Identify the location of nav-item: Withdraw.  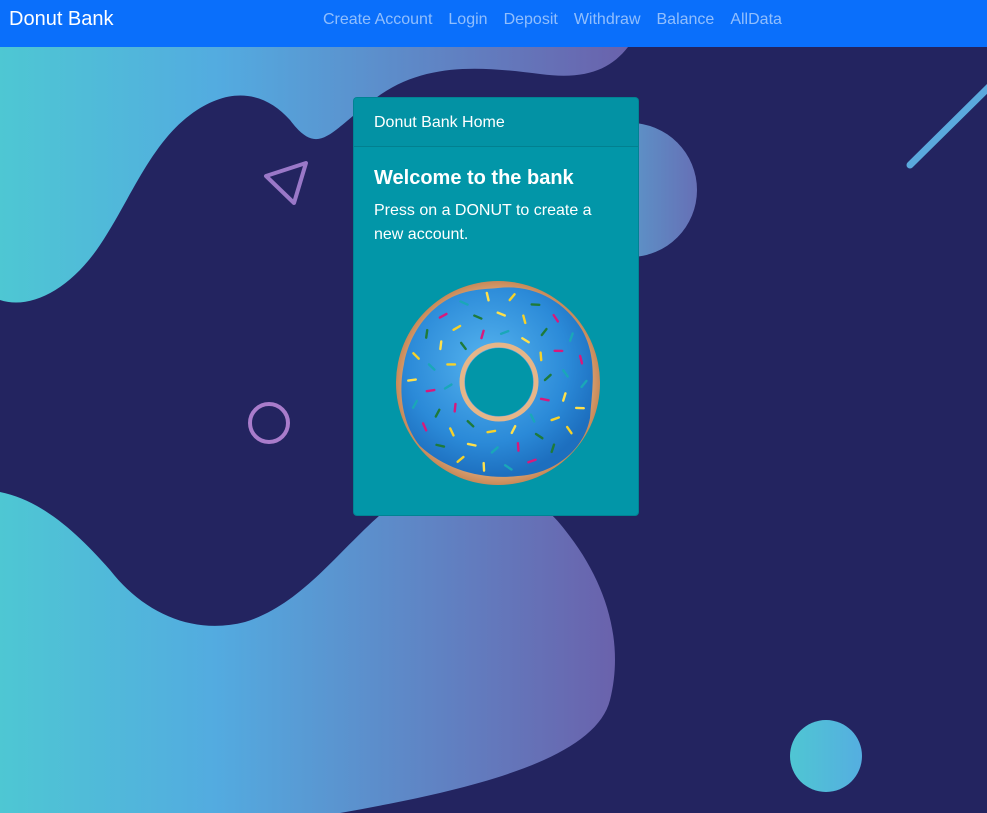
(607, 20).